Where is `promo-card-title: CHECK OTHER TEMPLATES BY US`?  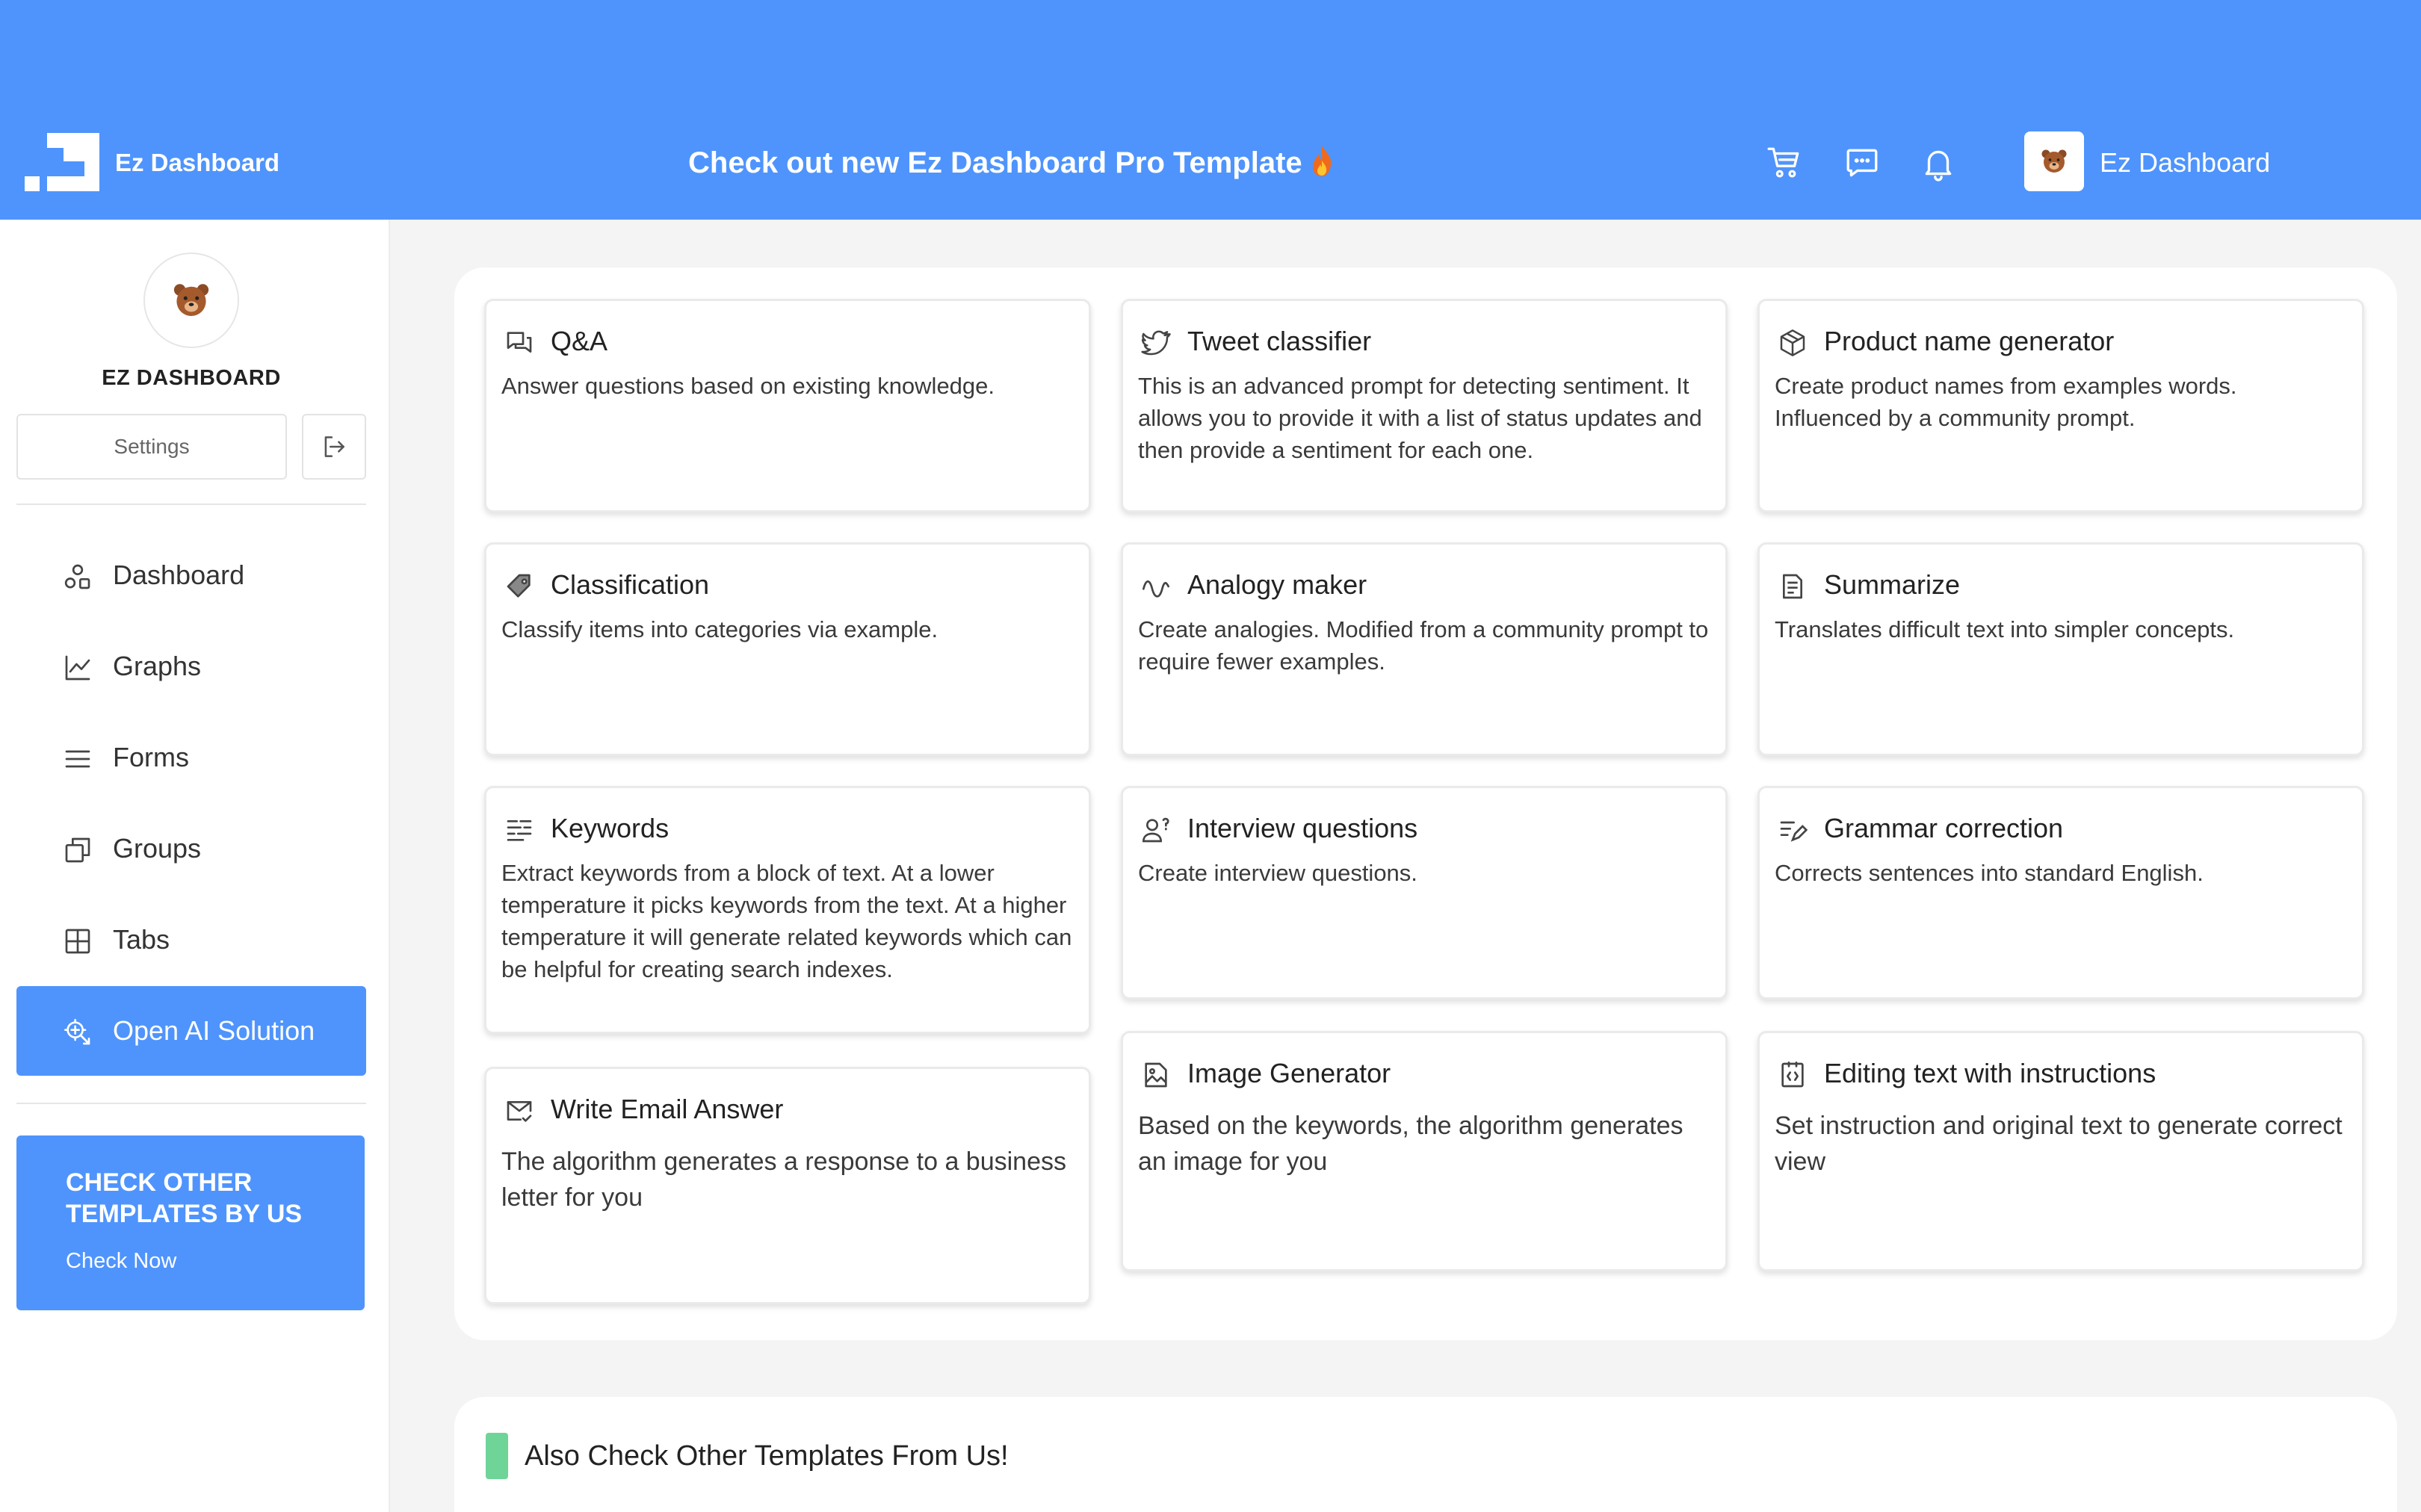 promo-card-title: CHECK OTHER TEMPLATES BY US is located at coordinates (184, 1198).